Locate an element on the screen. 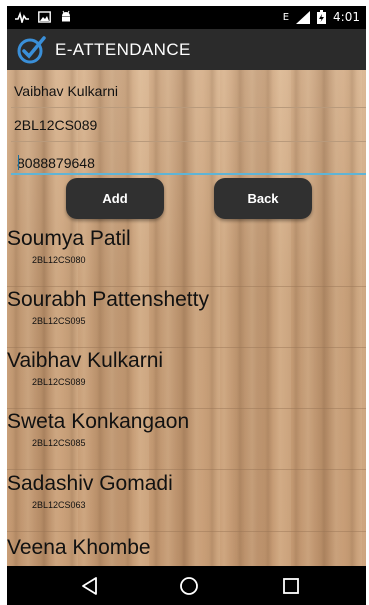 The height and width of the screenshot is (605, 369). name-field: Vaibhav Kulkarni is located at coordinates (188, 92).